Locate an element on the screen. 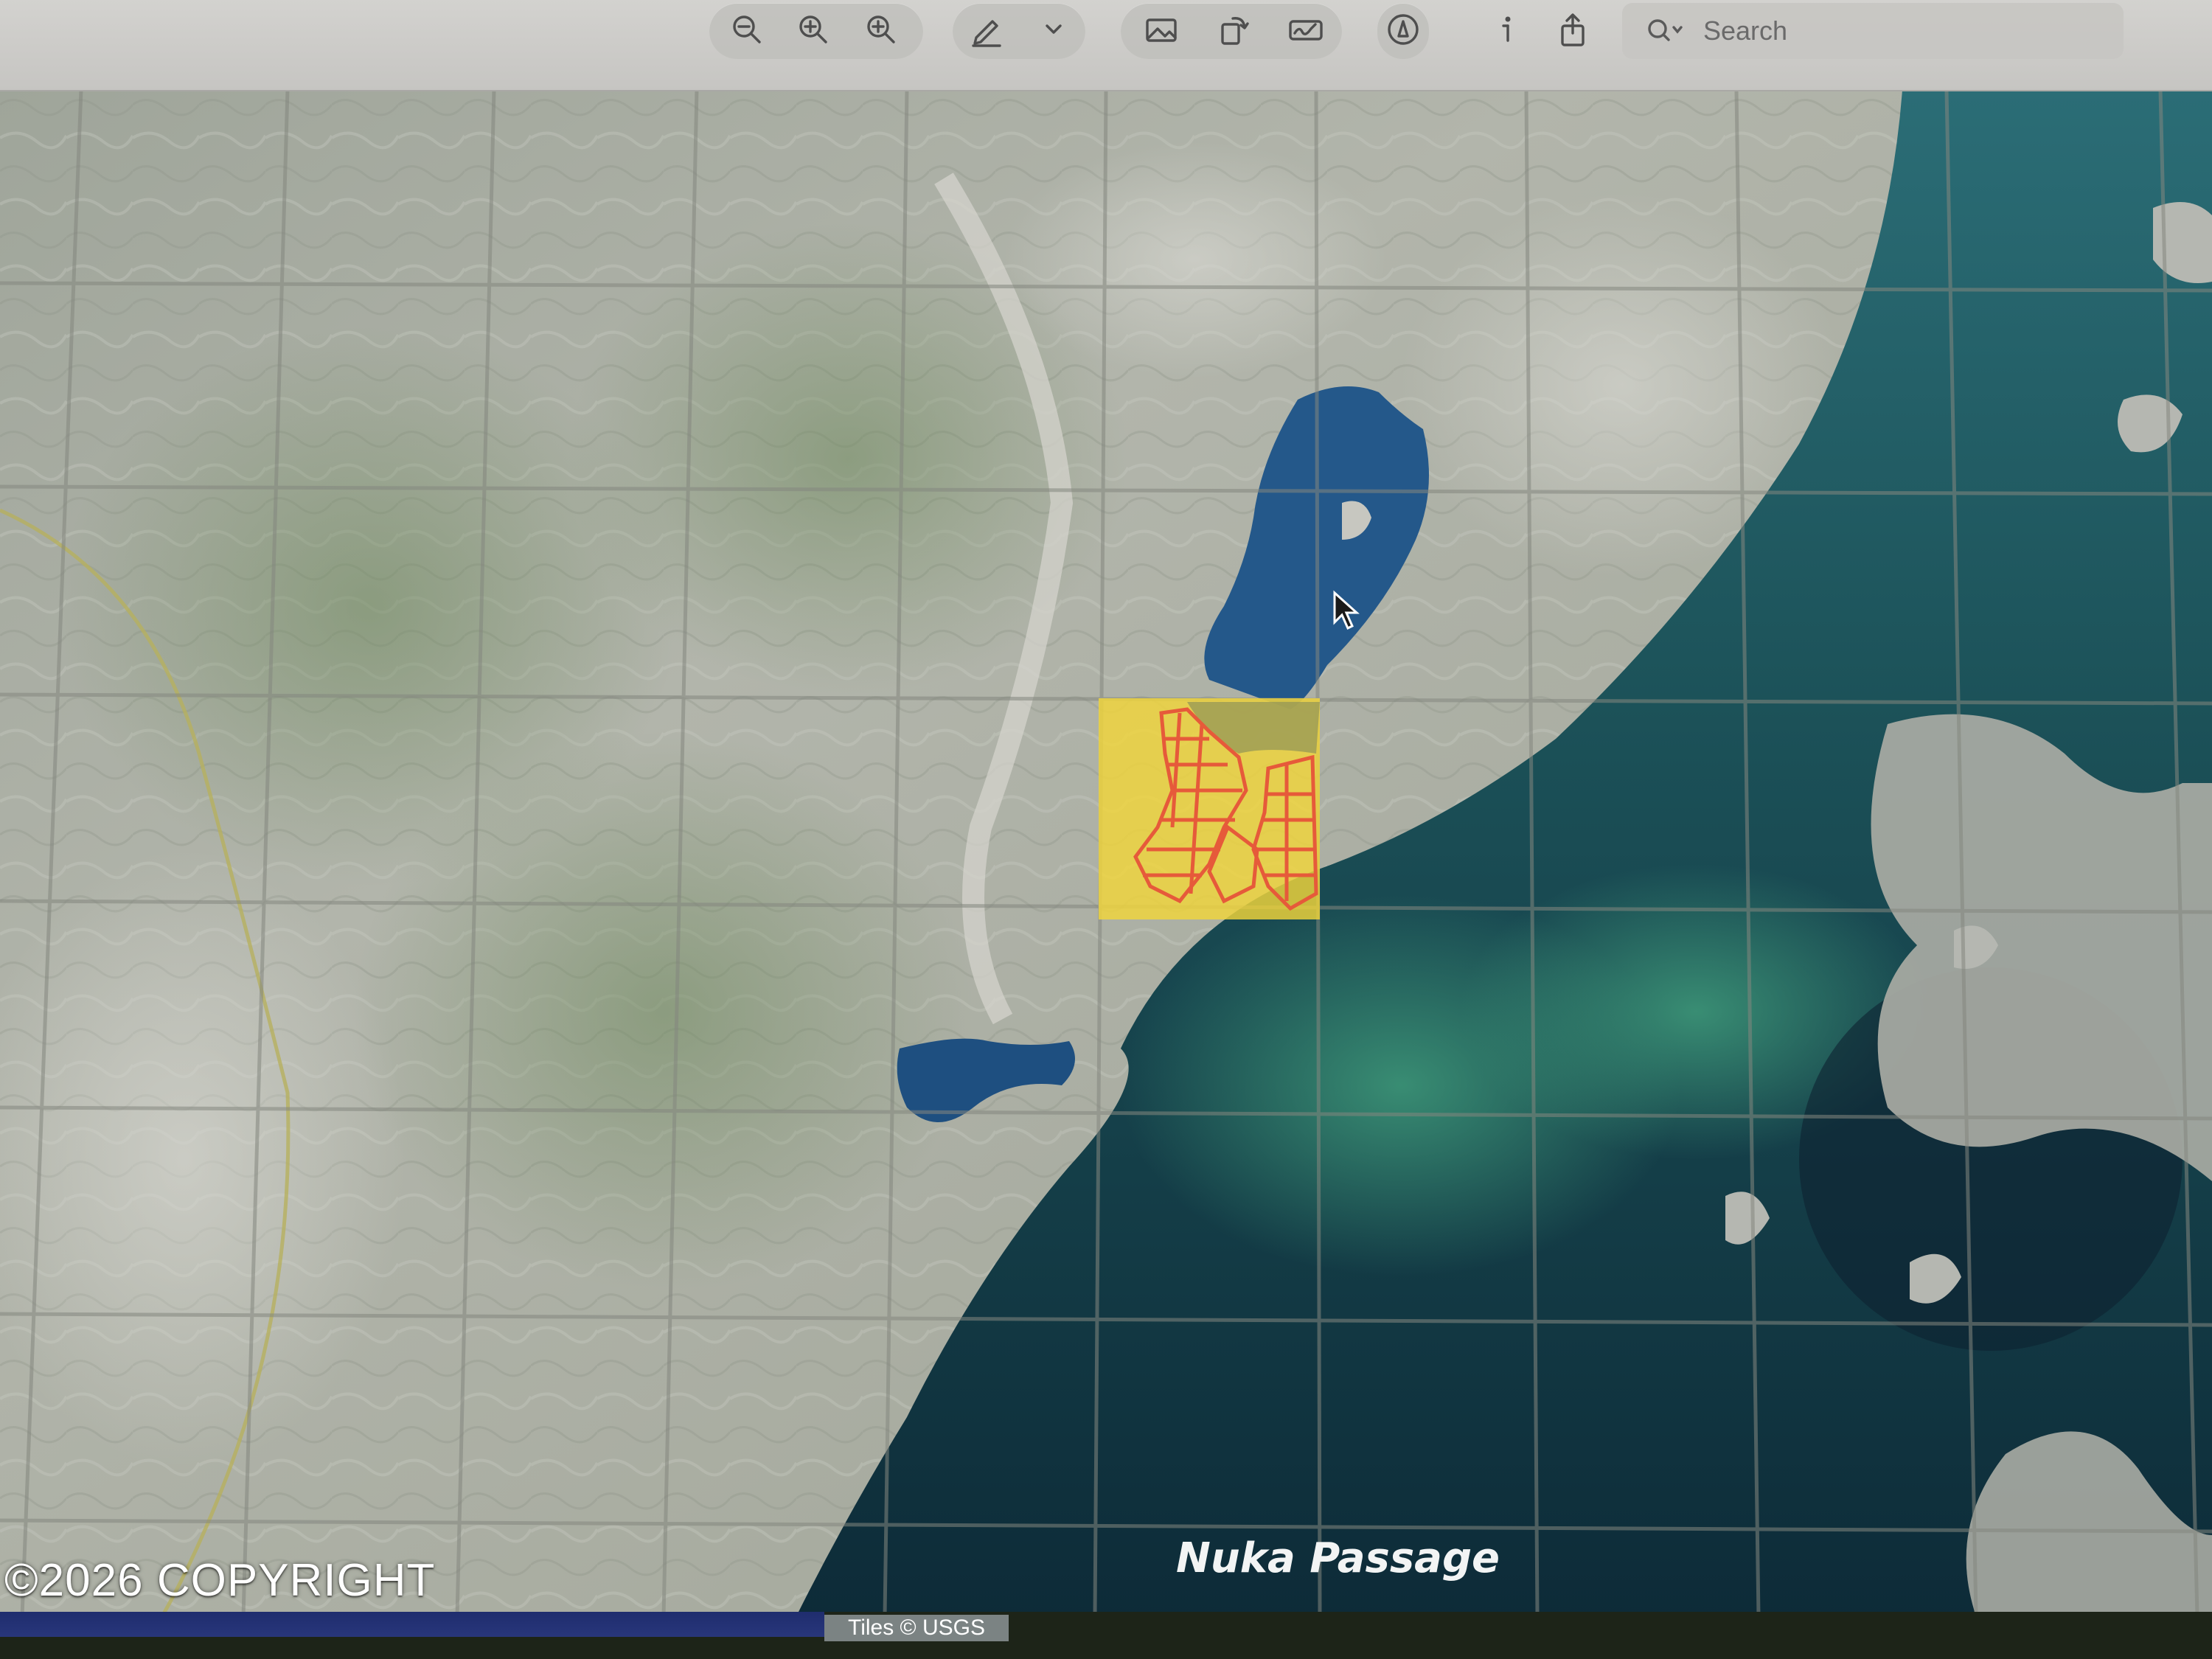 This screenshot has height=1659, width=2212. chevron-down-icon is located at coordinates (1054, 29).